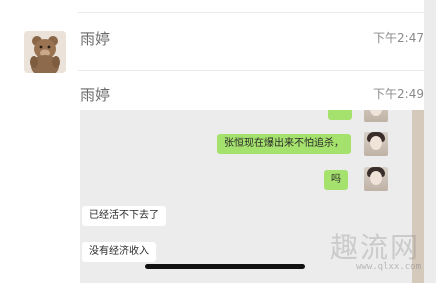 This screenshot has width=436, height=283. Describe the element at coordinates (398, 38) in the screenshot. I see `message-time: 下午2:47` at that location.